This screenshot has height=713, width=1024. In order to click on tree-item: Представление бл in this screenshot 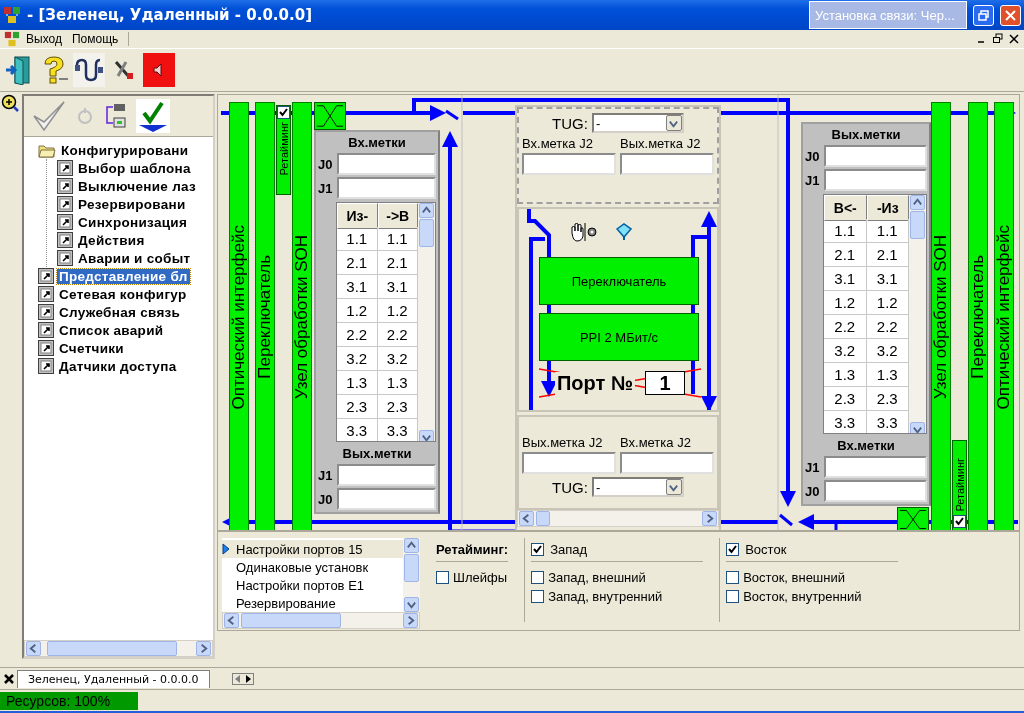, I will do `click(123, 276)`.